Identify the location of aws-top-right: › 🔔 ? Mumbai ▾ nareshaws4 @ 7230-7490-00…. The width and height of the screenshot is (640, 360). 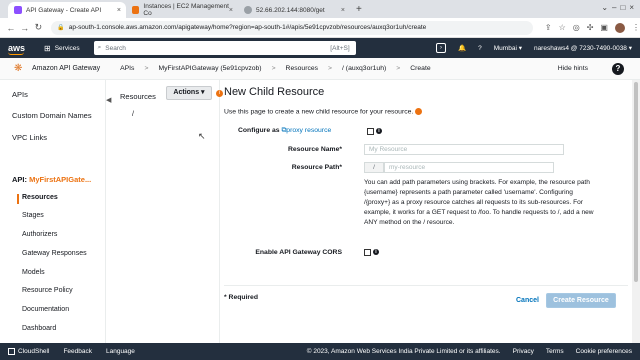
(534, 48).